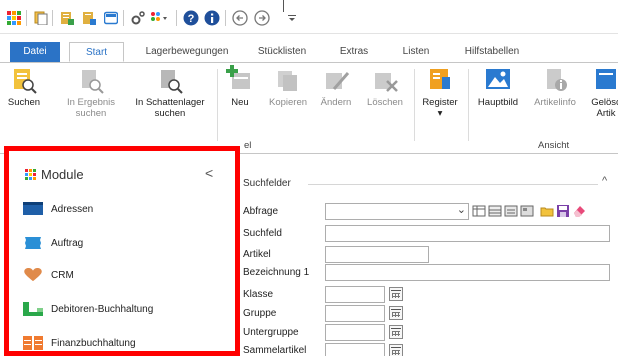 The width and height of the screenshot is (618, 356). I want to click on info-icon, so click(212, 18).